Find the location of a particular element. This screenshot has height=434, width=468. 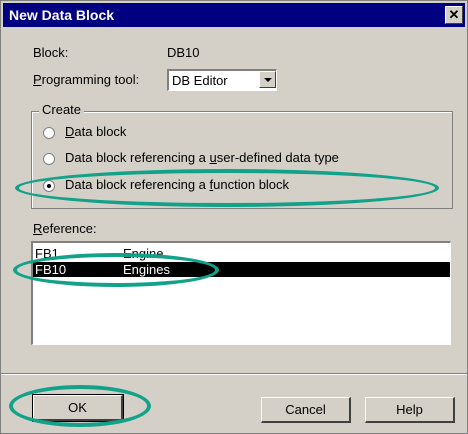

title-bar: New Data Block ✕ is located at coordinates (234, 15).